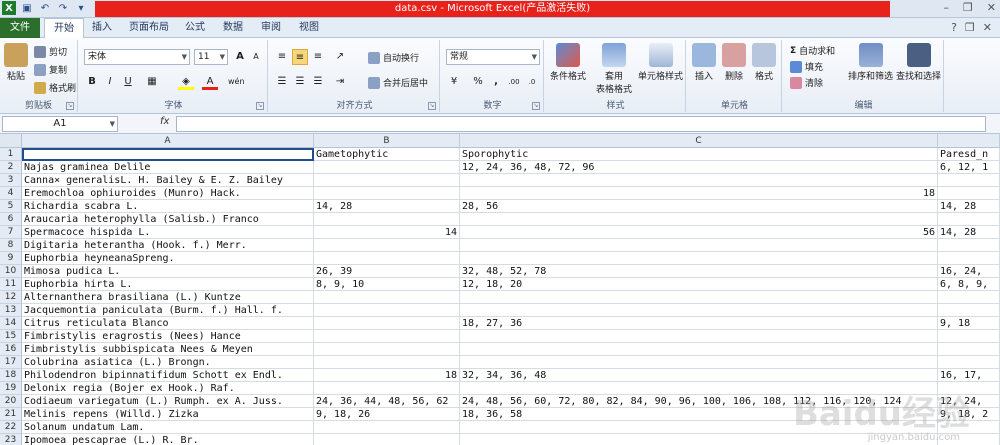 The width and height of the screenshot is (1000, 445). I want to click on cell-a: Richardia scabra L., so click(168, 206).